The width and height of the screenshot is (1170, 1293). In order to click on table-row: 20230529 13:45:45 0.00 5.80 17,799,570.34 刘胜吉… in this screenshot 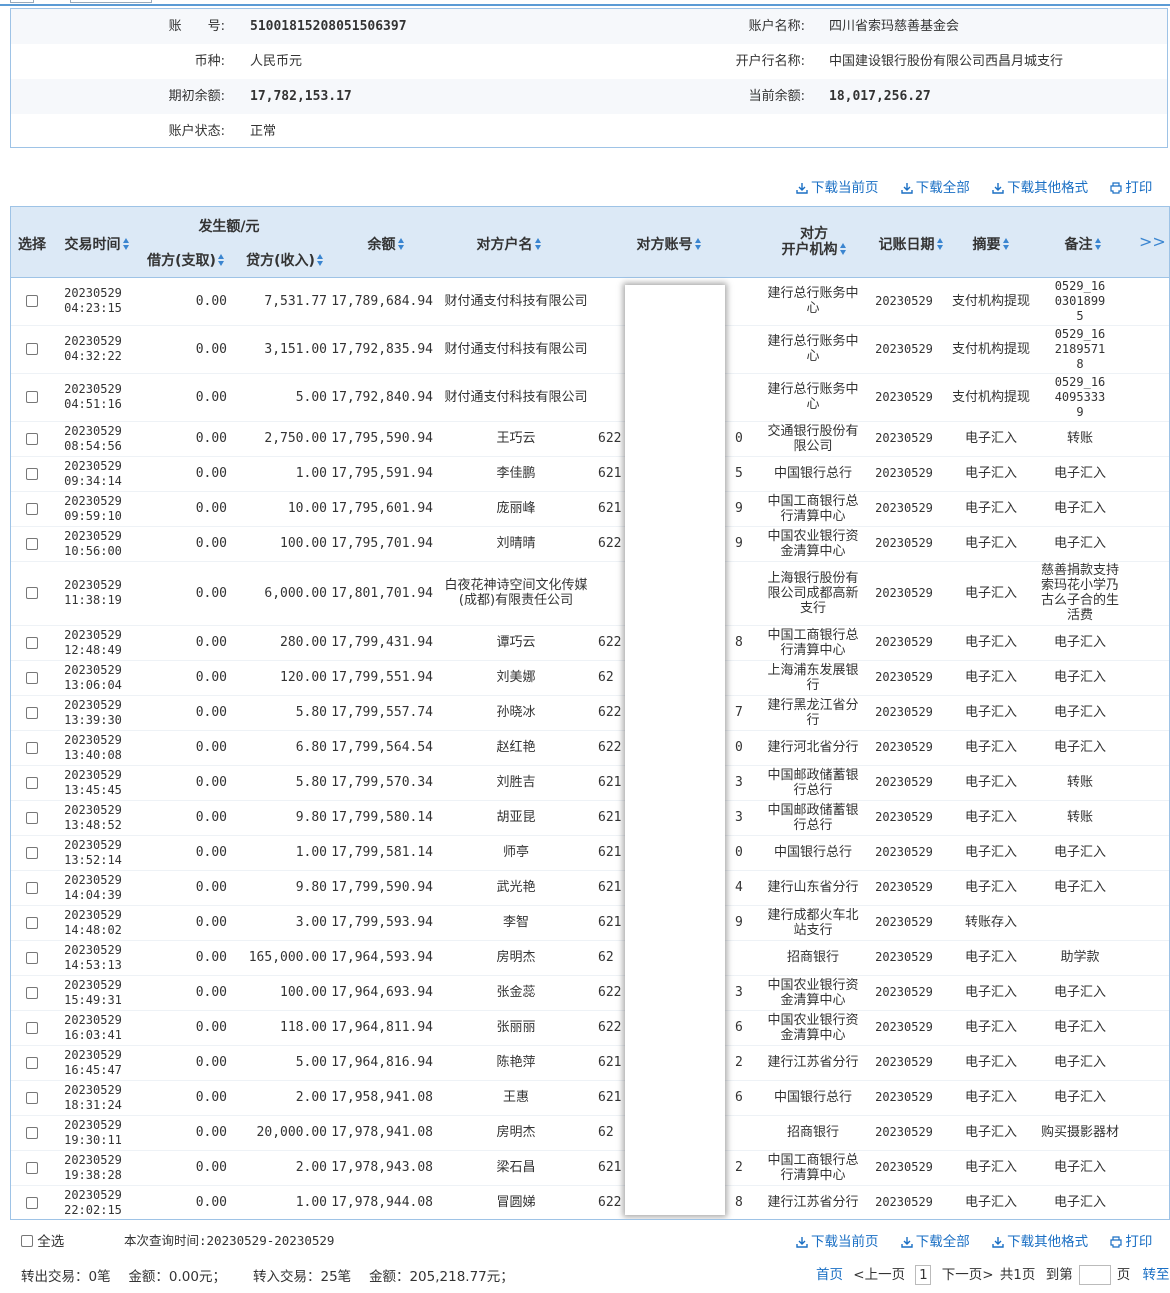, I will do `click(590, 783)`.